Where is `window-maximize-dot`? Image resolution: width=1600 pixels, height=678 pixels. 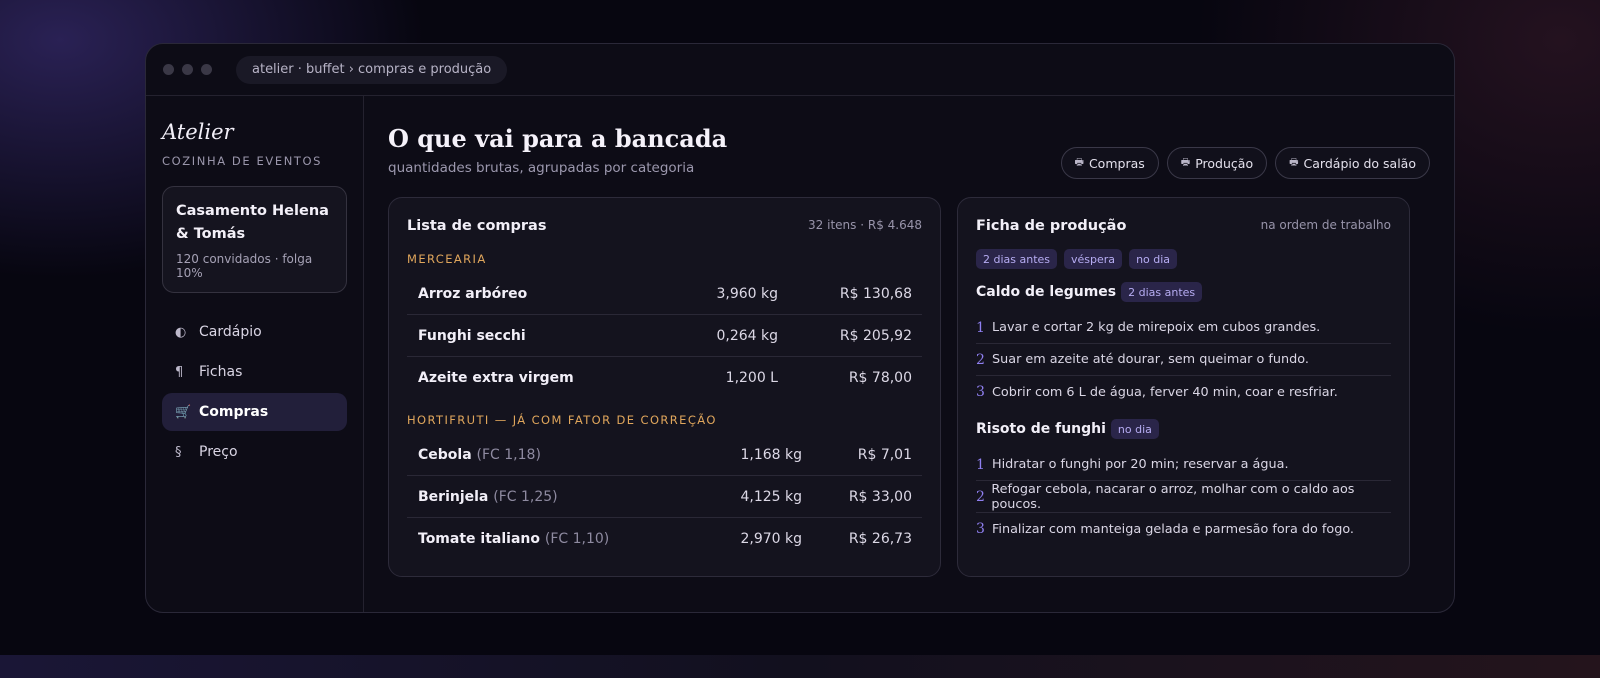 window-maximize-dot is located at coordinates (206, 69).